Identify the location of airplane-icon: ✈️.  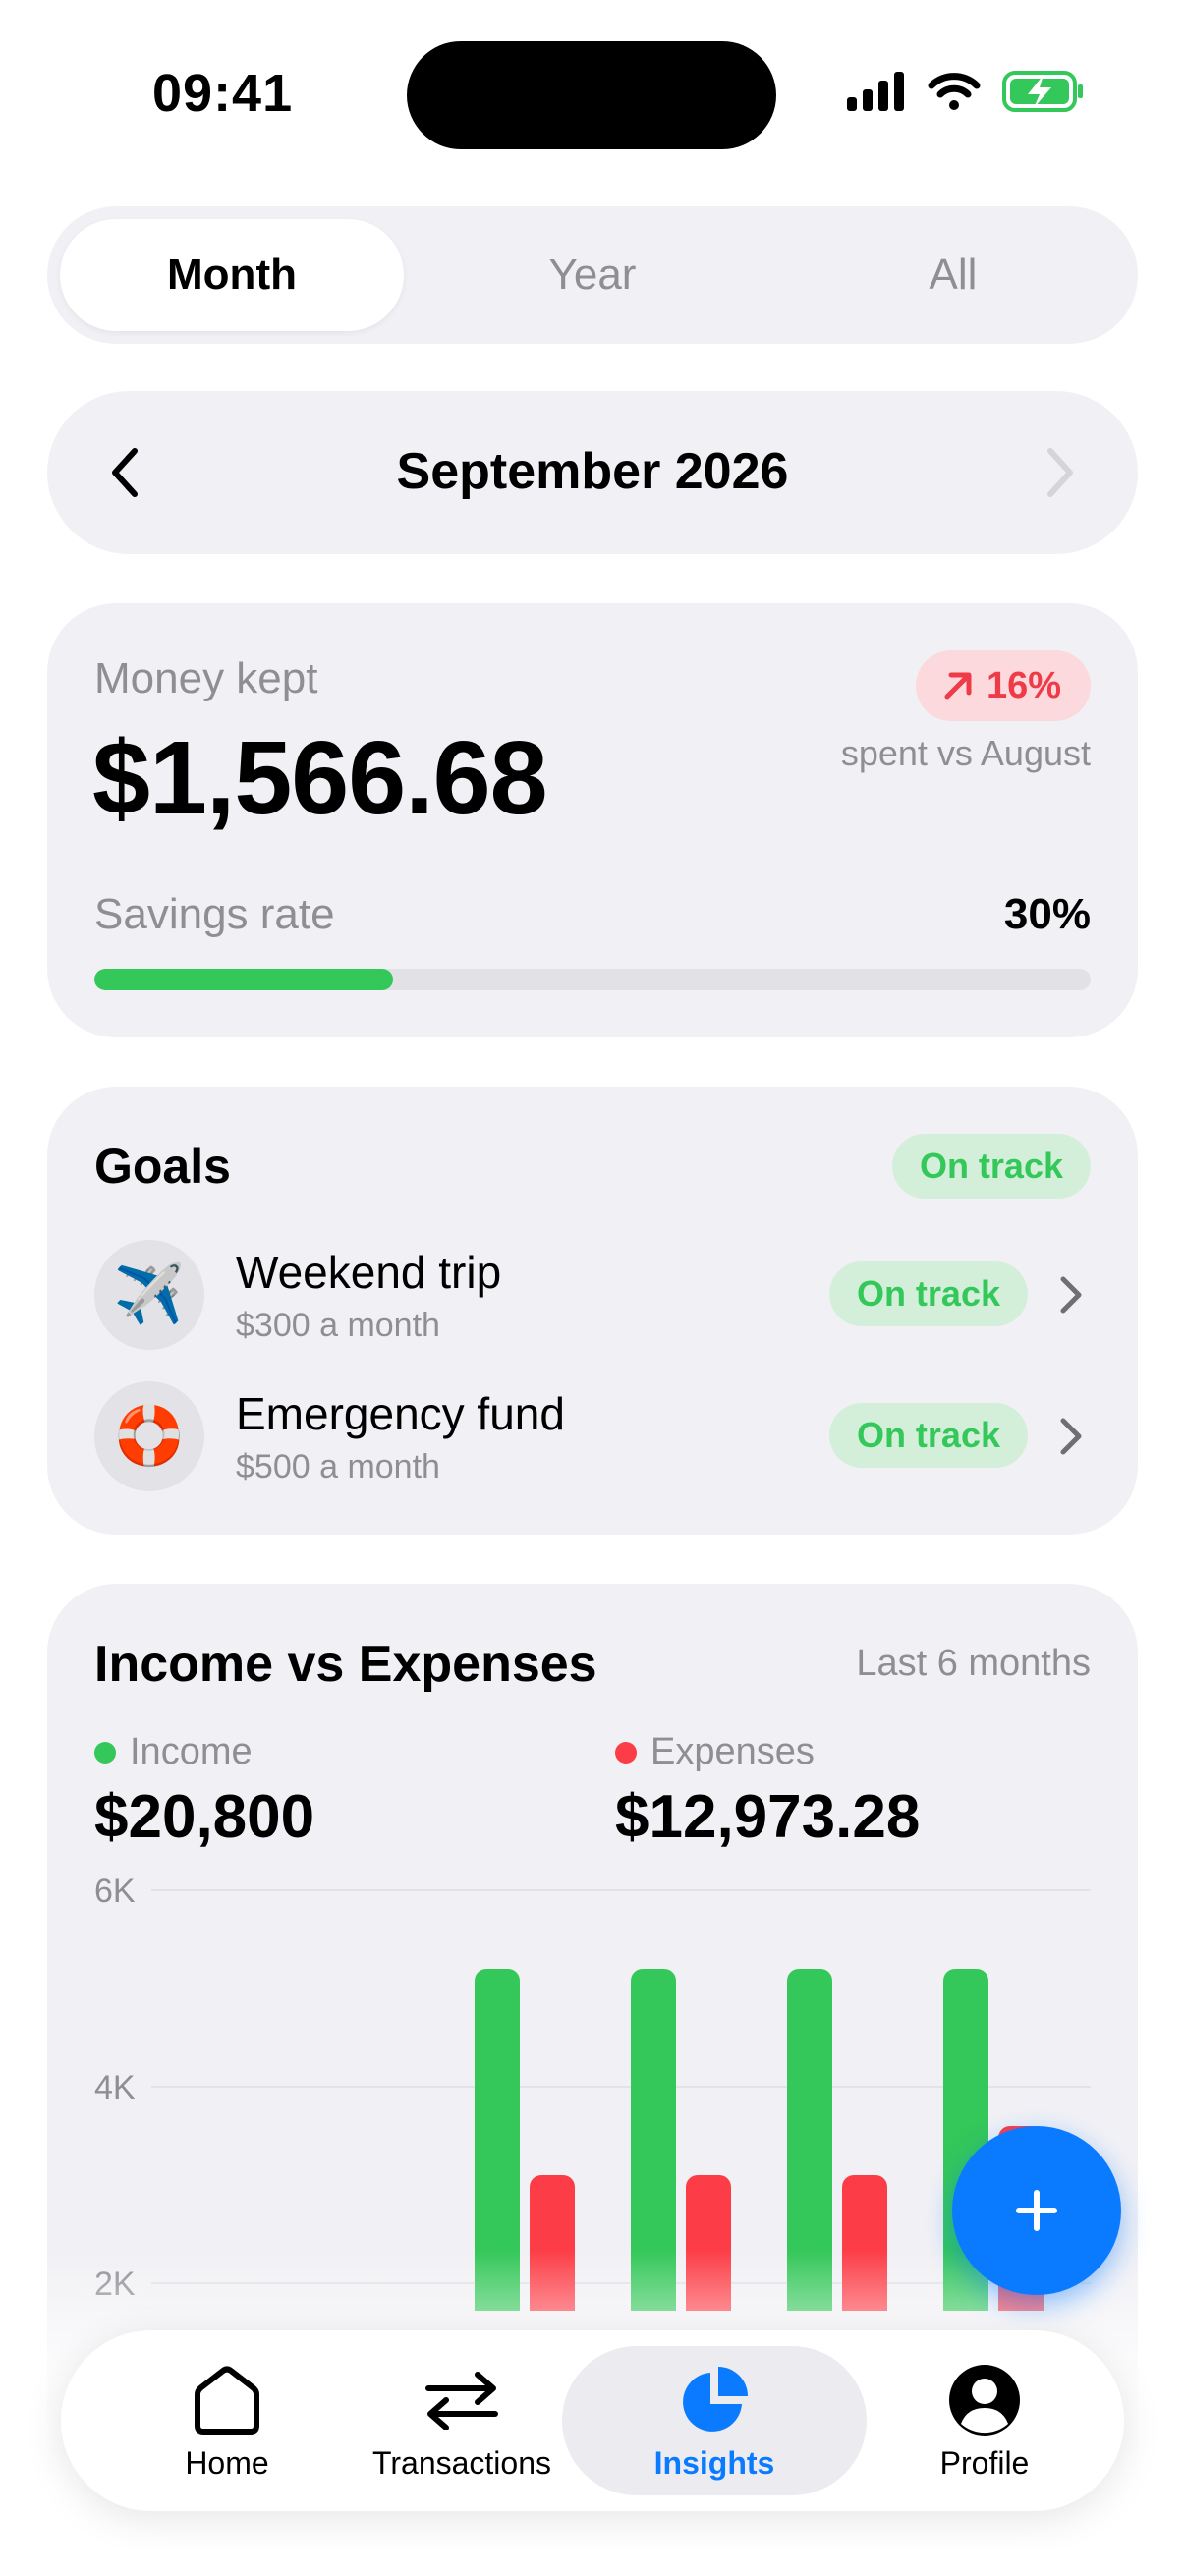
(149, 1295).